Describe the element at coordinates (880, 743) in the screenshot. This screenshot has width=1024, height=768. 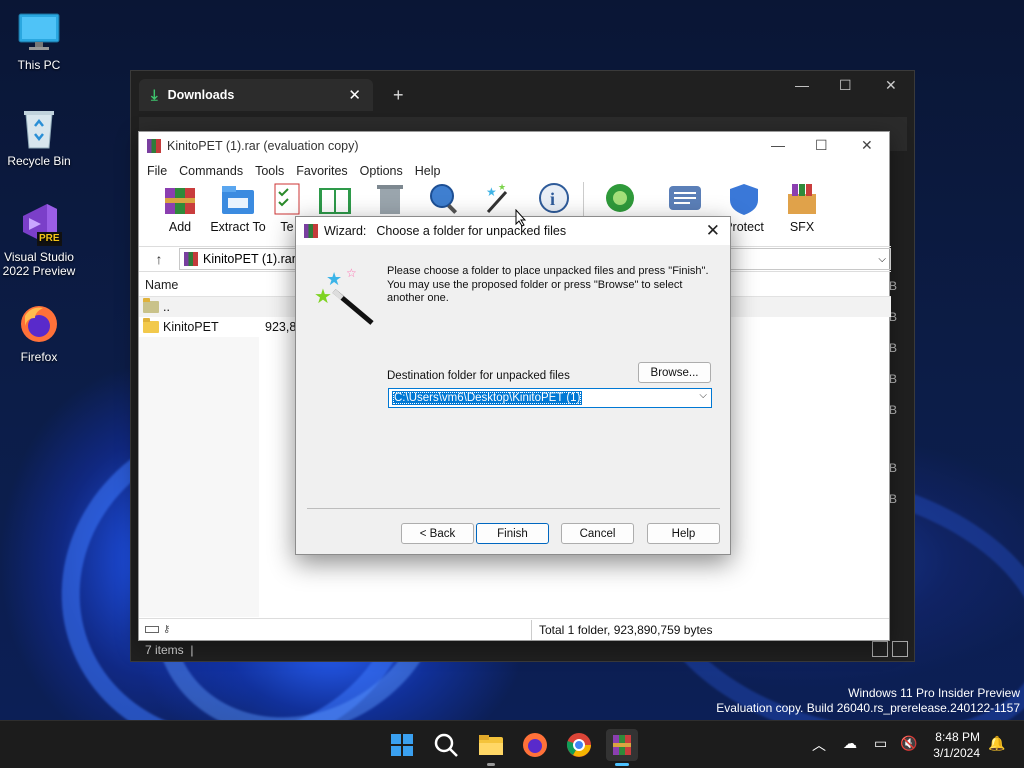
I see `network-icon: ▭` at that location.